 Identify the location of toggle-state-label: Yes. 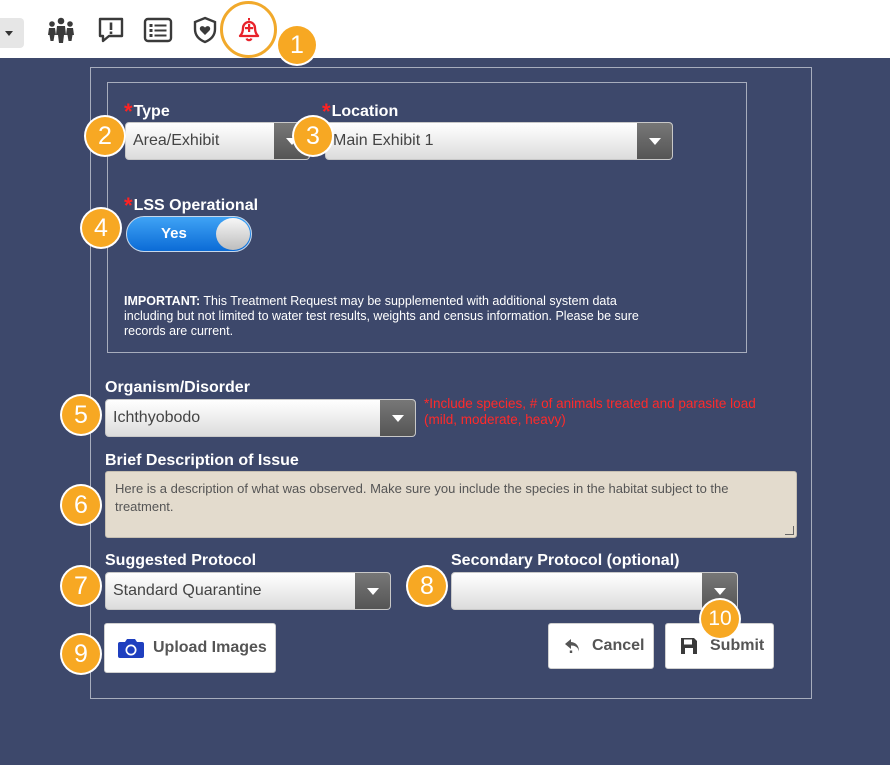
(174, 233).